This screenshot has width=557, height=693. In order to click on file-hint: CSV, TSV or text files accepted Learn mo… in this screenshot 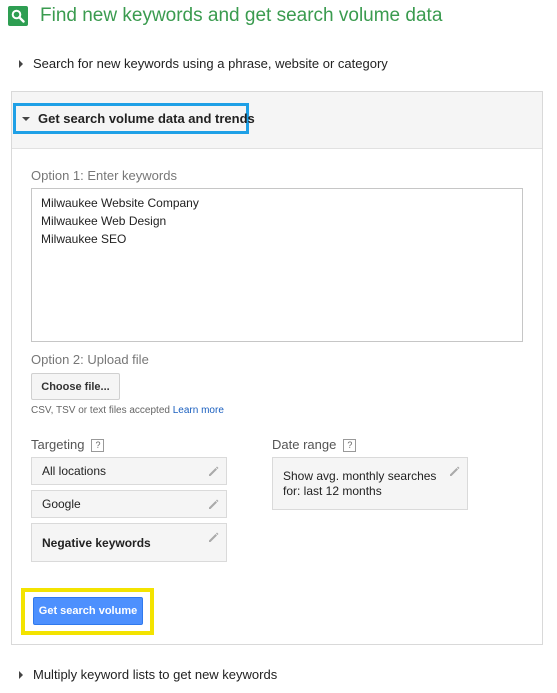, I will do `click(127, 410)`.